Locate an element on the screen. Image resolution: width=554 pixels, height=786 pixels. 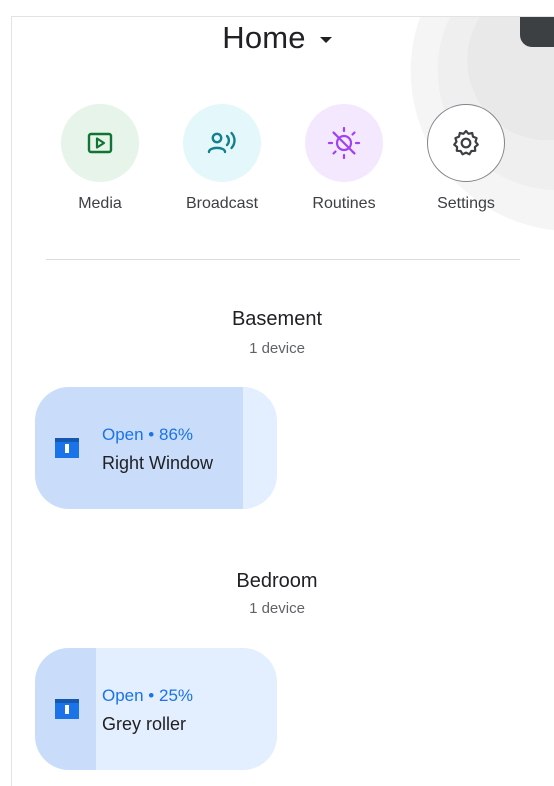
device-name: Grey roller is located at coordinates (144, 724).